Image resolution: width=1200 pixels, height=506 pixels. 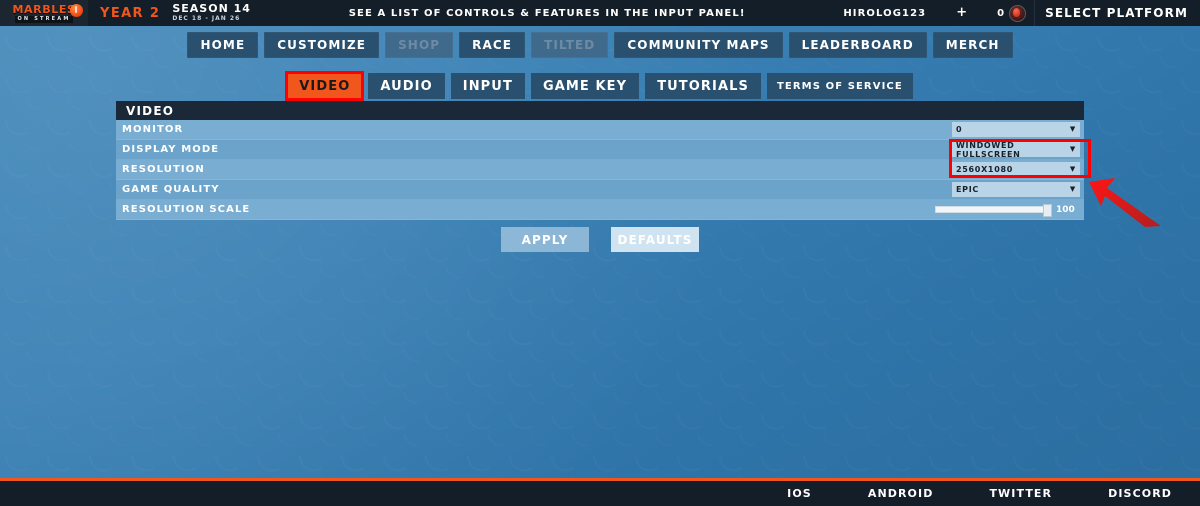 What do you see at coordinates (600, 239) in the screenshot?
I see `panel-actions: APPLY DEFAULTS` at bounding box center [600, 239].